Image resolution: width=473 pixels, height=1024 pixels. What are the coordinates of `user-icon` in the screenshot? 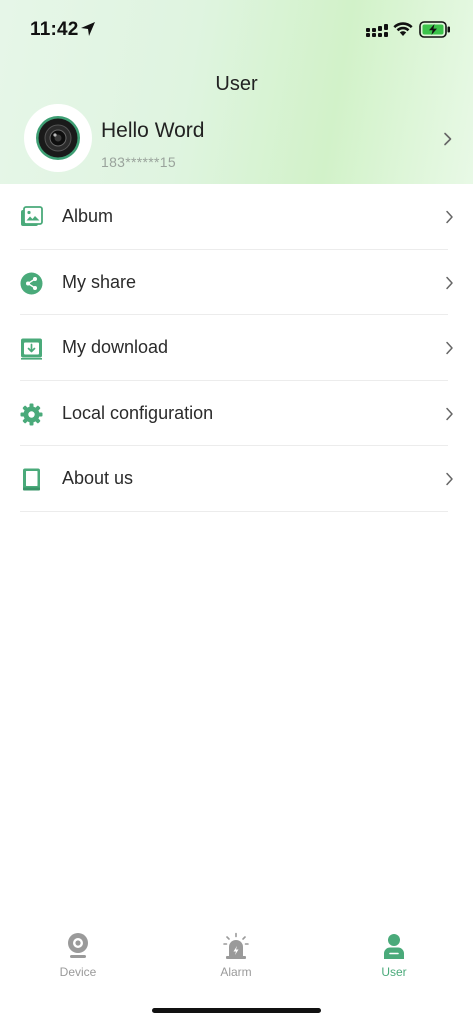 It's located at (394, 946).